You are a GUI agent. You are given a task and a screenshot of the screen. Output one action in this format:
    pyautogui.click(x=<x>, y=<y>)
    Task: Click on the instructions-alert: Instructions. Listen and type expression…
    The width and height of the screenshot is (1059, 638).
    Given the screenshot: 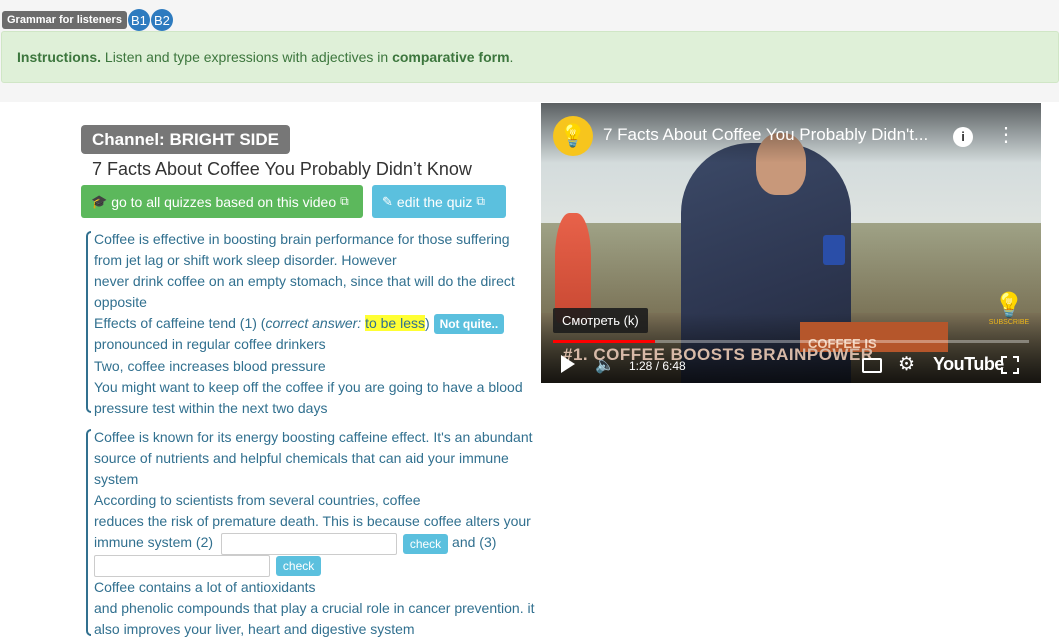 What is the action you would take?
    pyautogui.click(x=530, y=57)
    